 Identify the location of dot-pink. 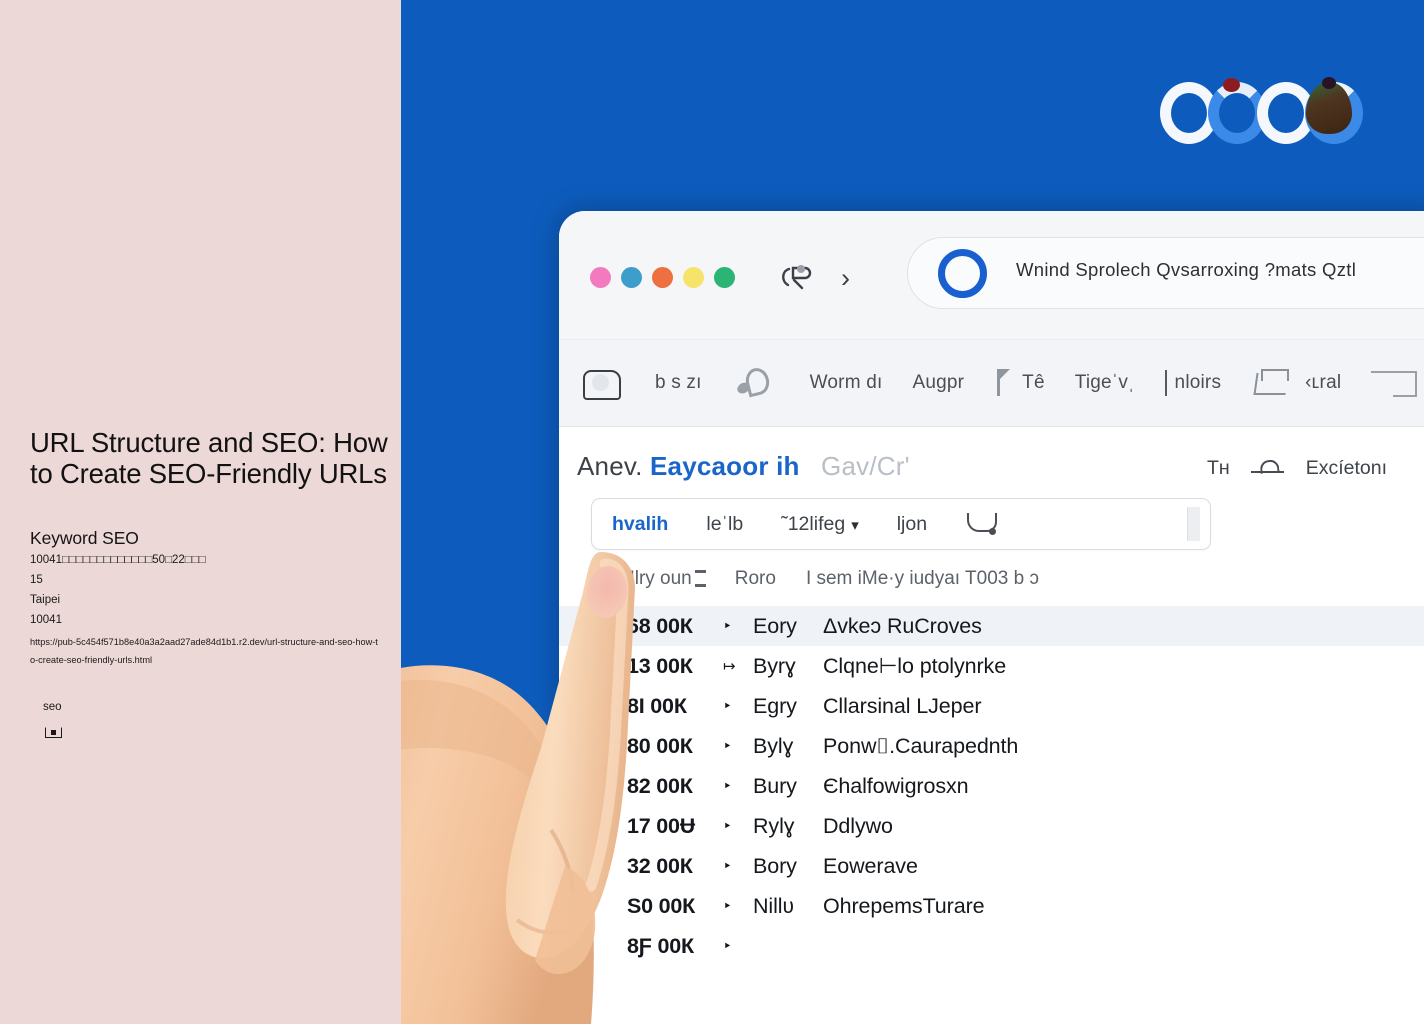
(600, 277).